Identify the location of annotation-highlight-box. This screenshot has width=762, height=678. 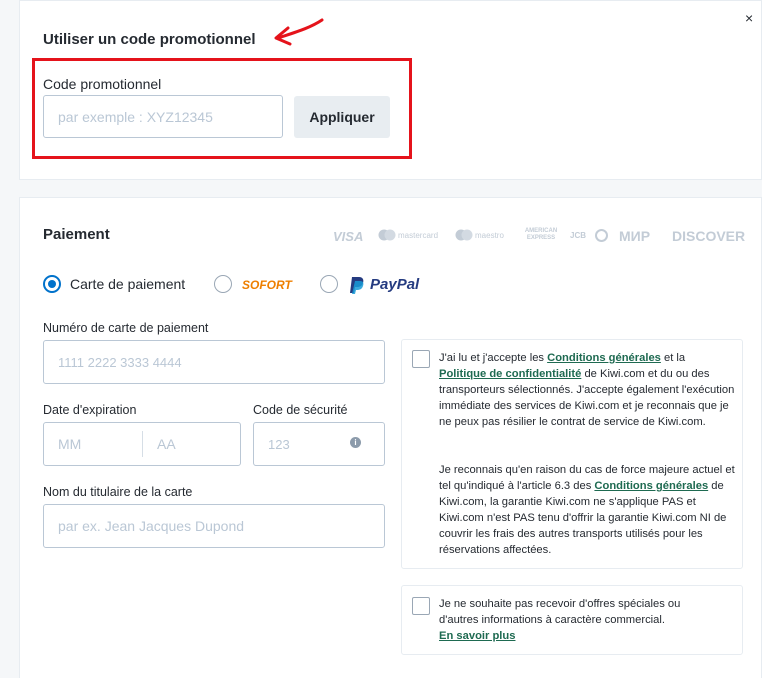
(222, 108).